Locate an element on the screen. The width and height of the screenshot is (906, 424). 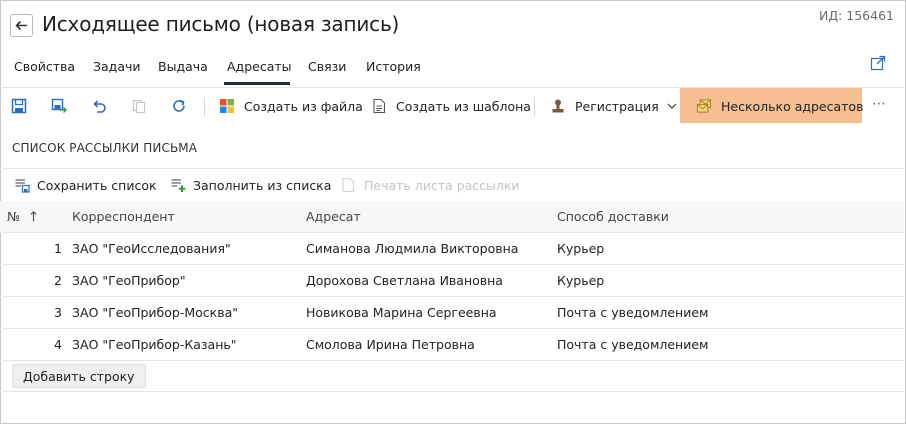
save-icon is located at coordinates (19, 106).